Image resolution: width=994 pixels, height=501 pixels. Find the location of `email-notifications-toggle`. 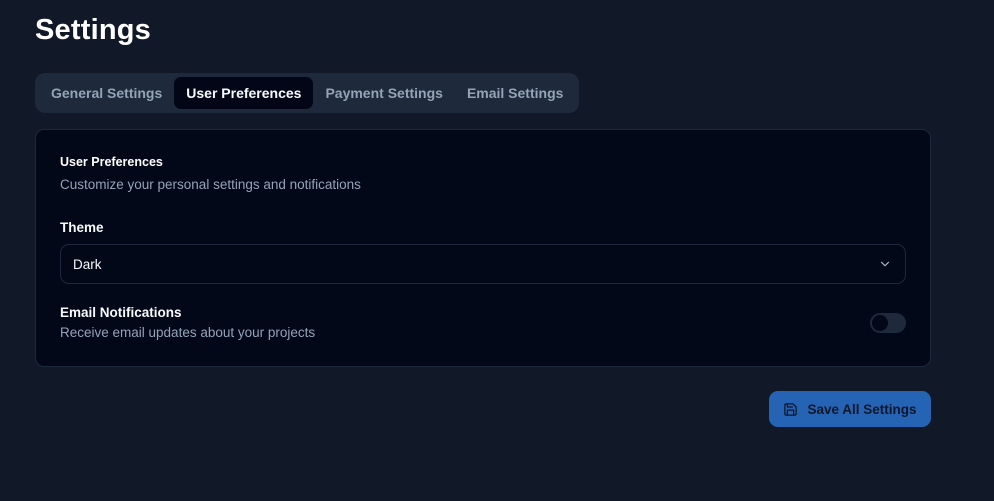

email-notifications-toggle is located at coordinates (888, 323).